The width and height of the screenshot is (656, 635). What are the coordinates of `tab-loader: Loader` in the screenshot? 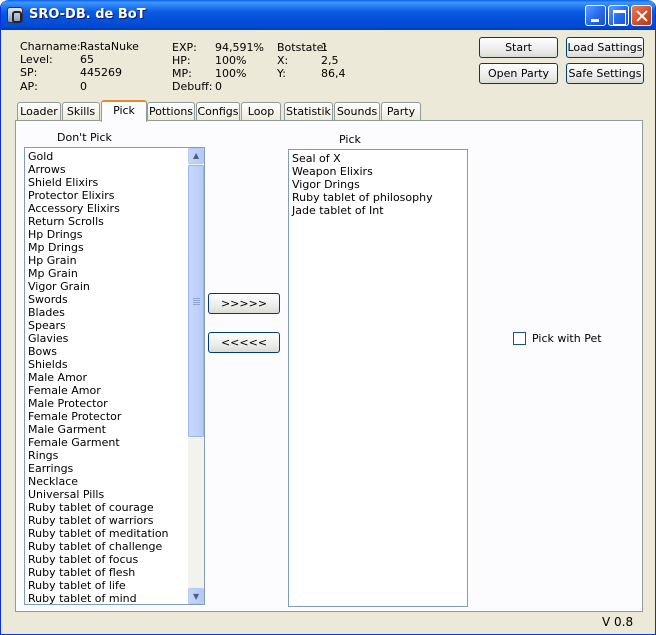 It's located at (39, 111).